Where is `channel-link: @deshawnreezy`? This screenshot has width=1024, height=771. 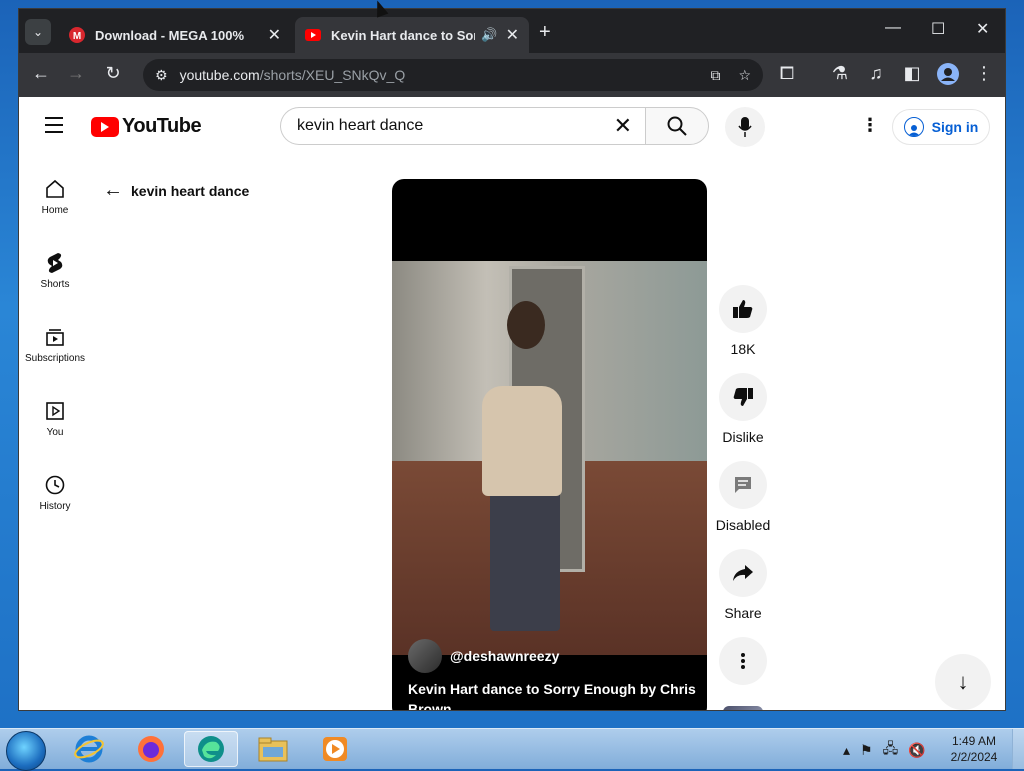 channel-link: @deshawnreezy is located at coordinates (483, 656).